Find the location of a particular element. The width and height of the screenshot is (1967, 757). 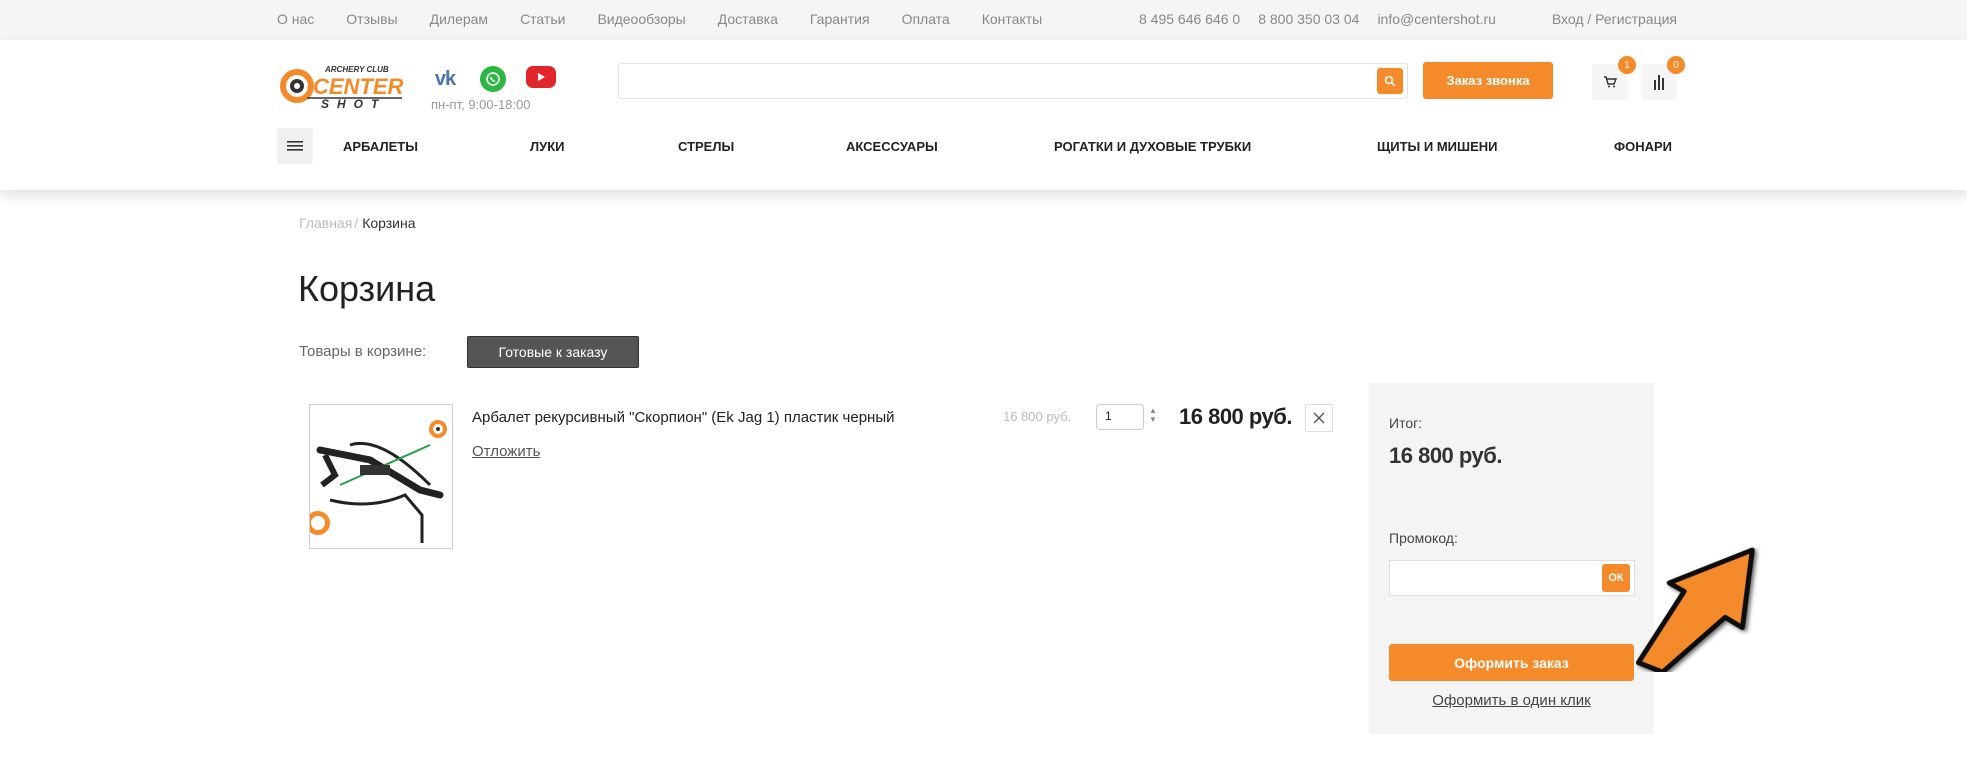

svg-text: CENTER is located at coordinates (358, 86).